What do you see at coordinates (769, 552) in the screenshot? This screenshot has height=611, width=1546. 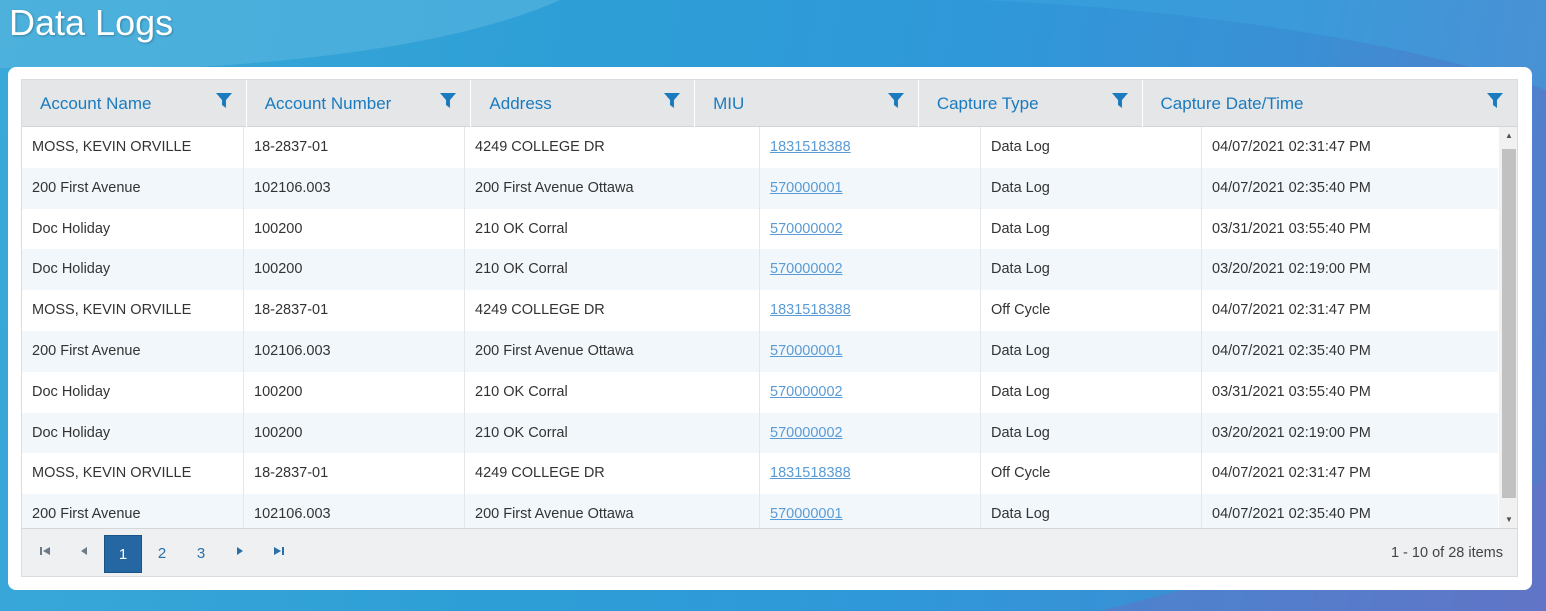 I see `pager: 123 1 - 10 of 28 items` at bounding box center [769, 552].